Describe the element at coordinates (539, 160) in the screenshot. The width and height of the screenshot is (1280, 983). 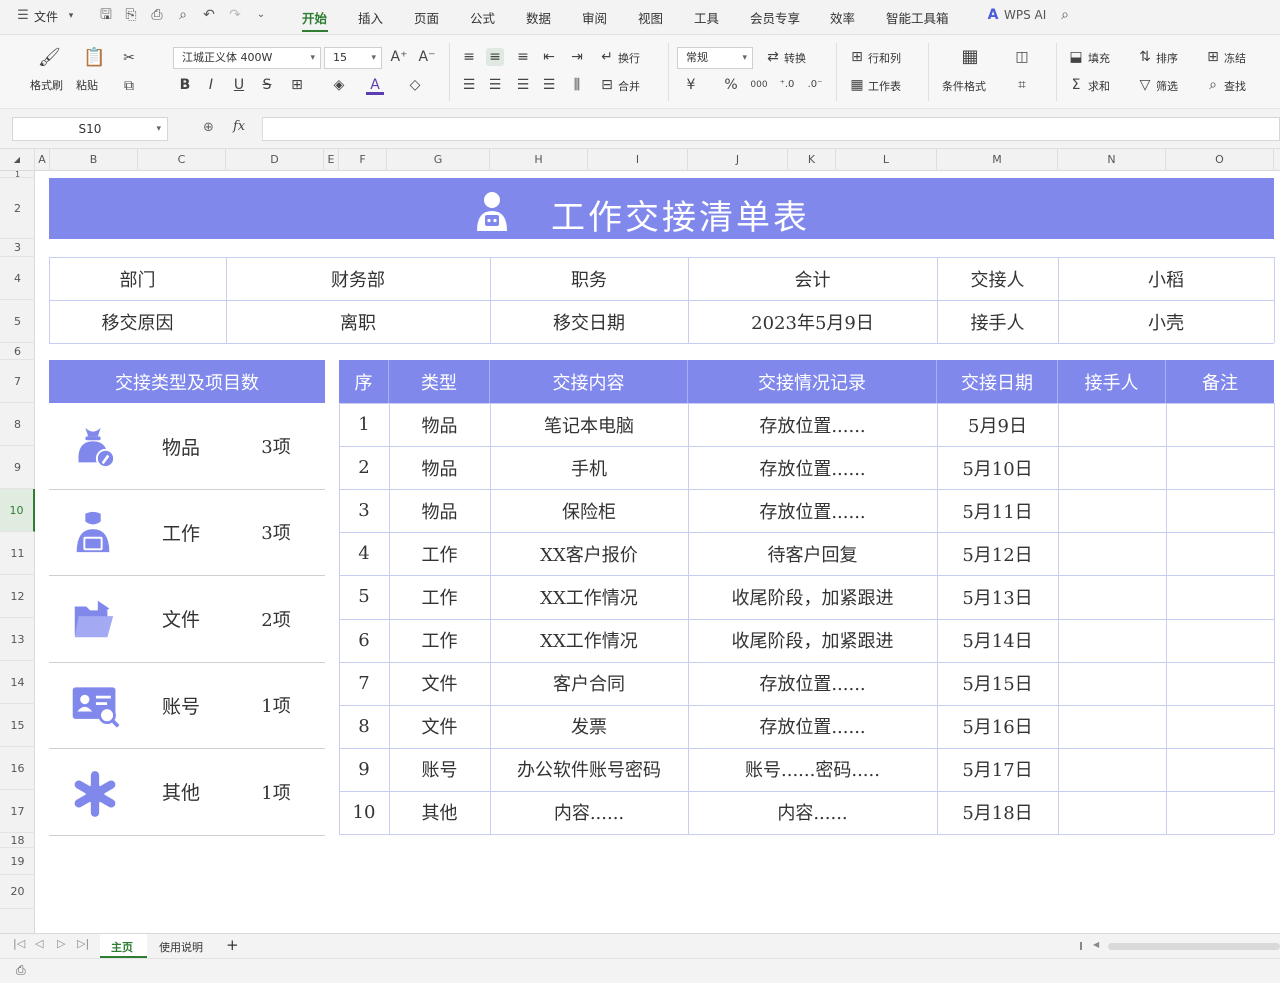
I see `column-header-H: H` at that location.